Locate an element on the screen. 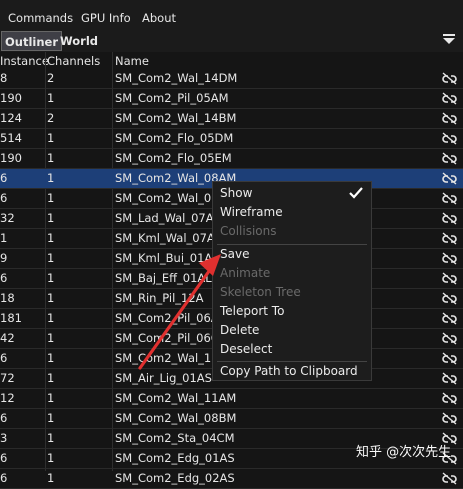 The width and height of the screenshot is (463, 489). menu-commands: Commands is located at coordinates (40, 15).